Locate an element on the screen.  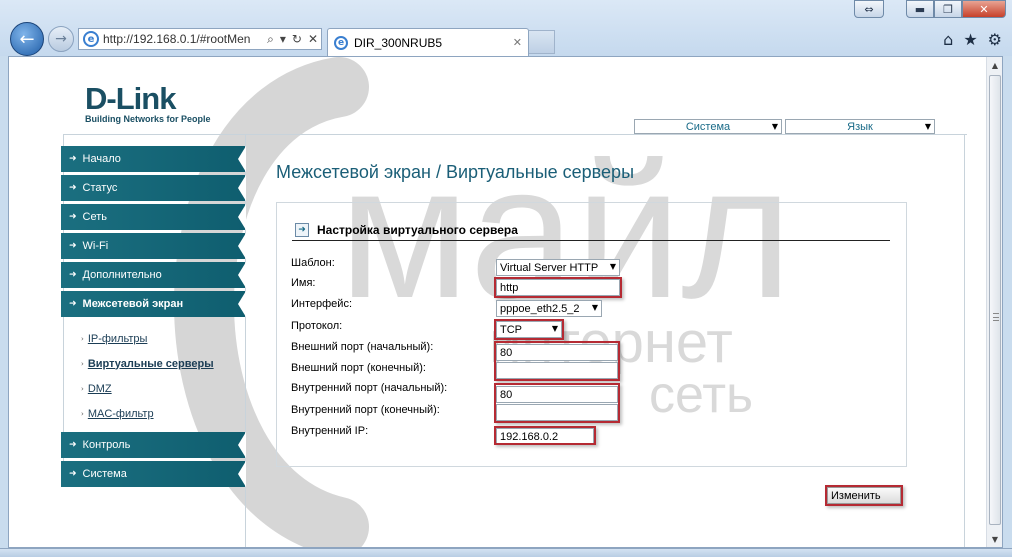
close-window-button: ✕ is located at coordinates (984, 9).